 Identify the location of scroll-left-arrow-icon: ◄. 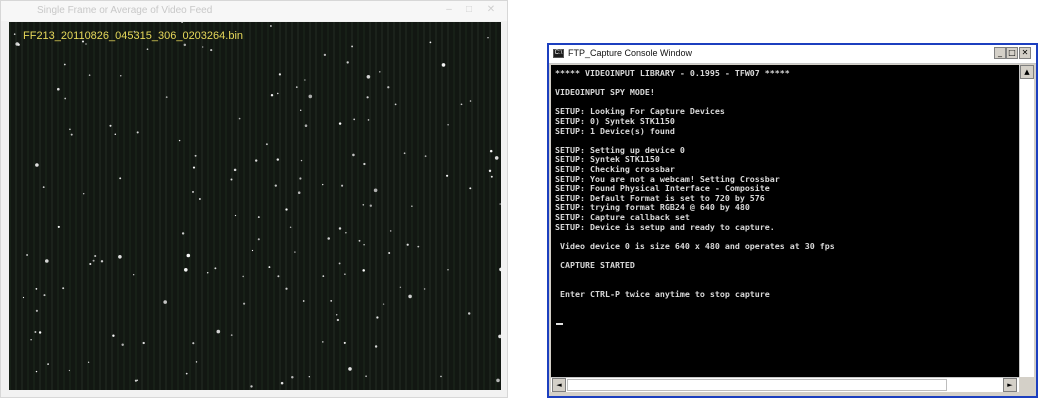
(559, 385).